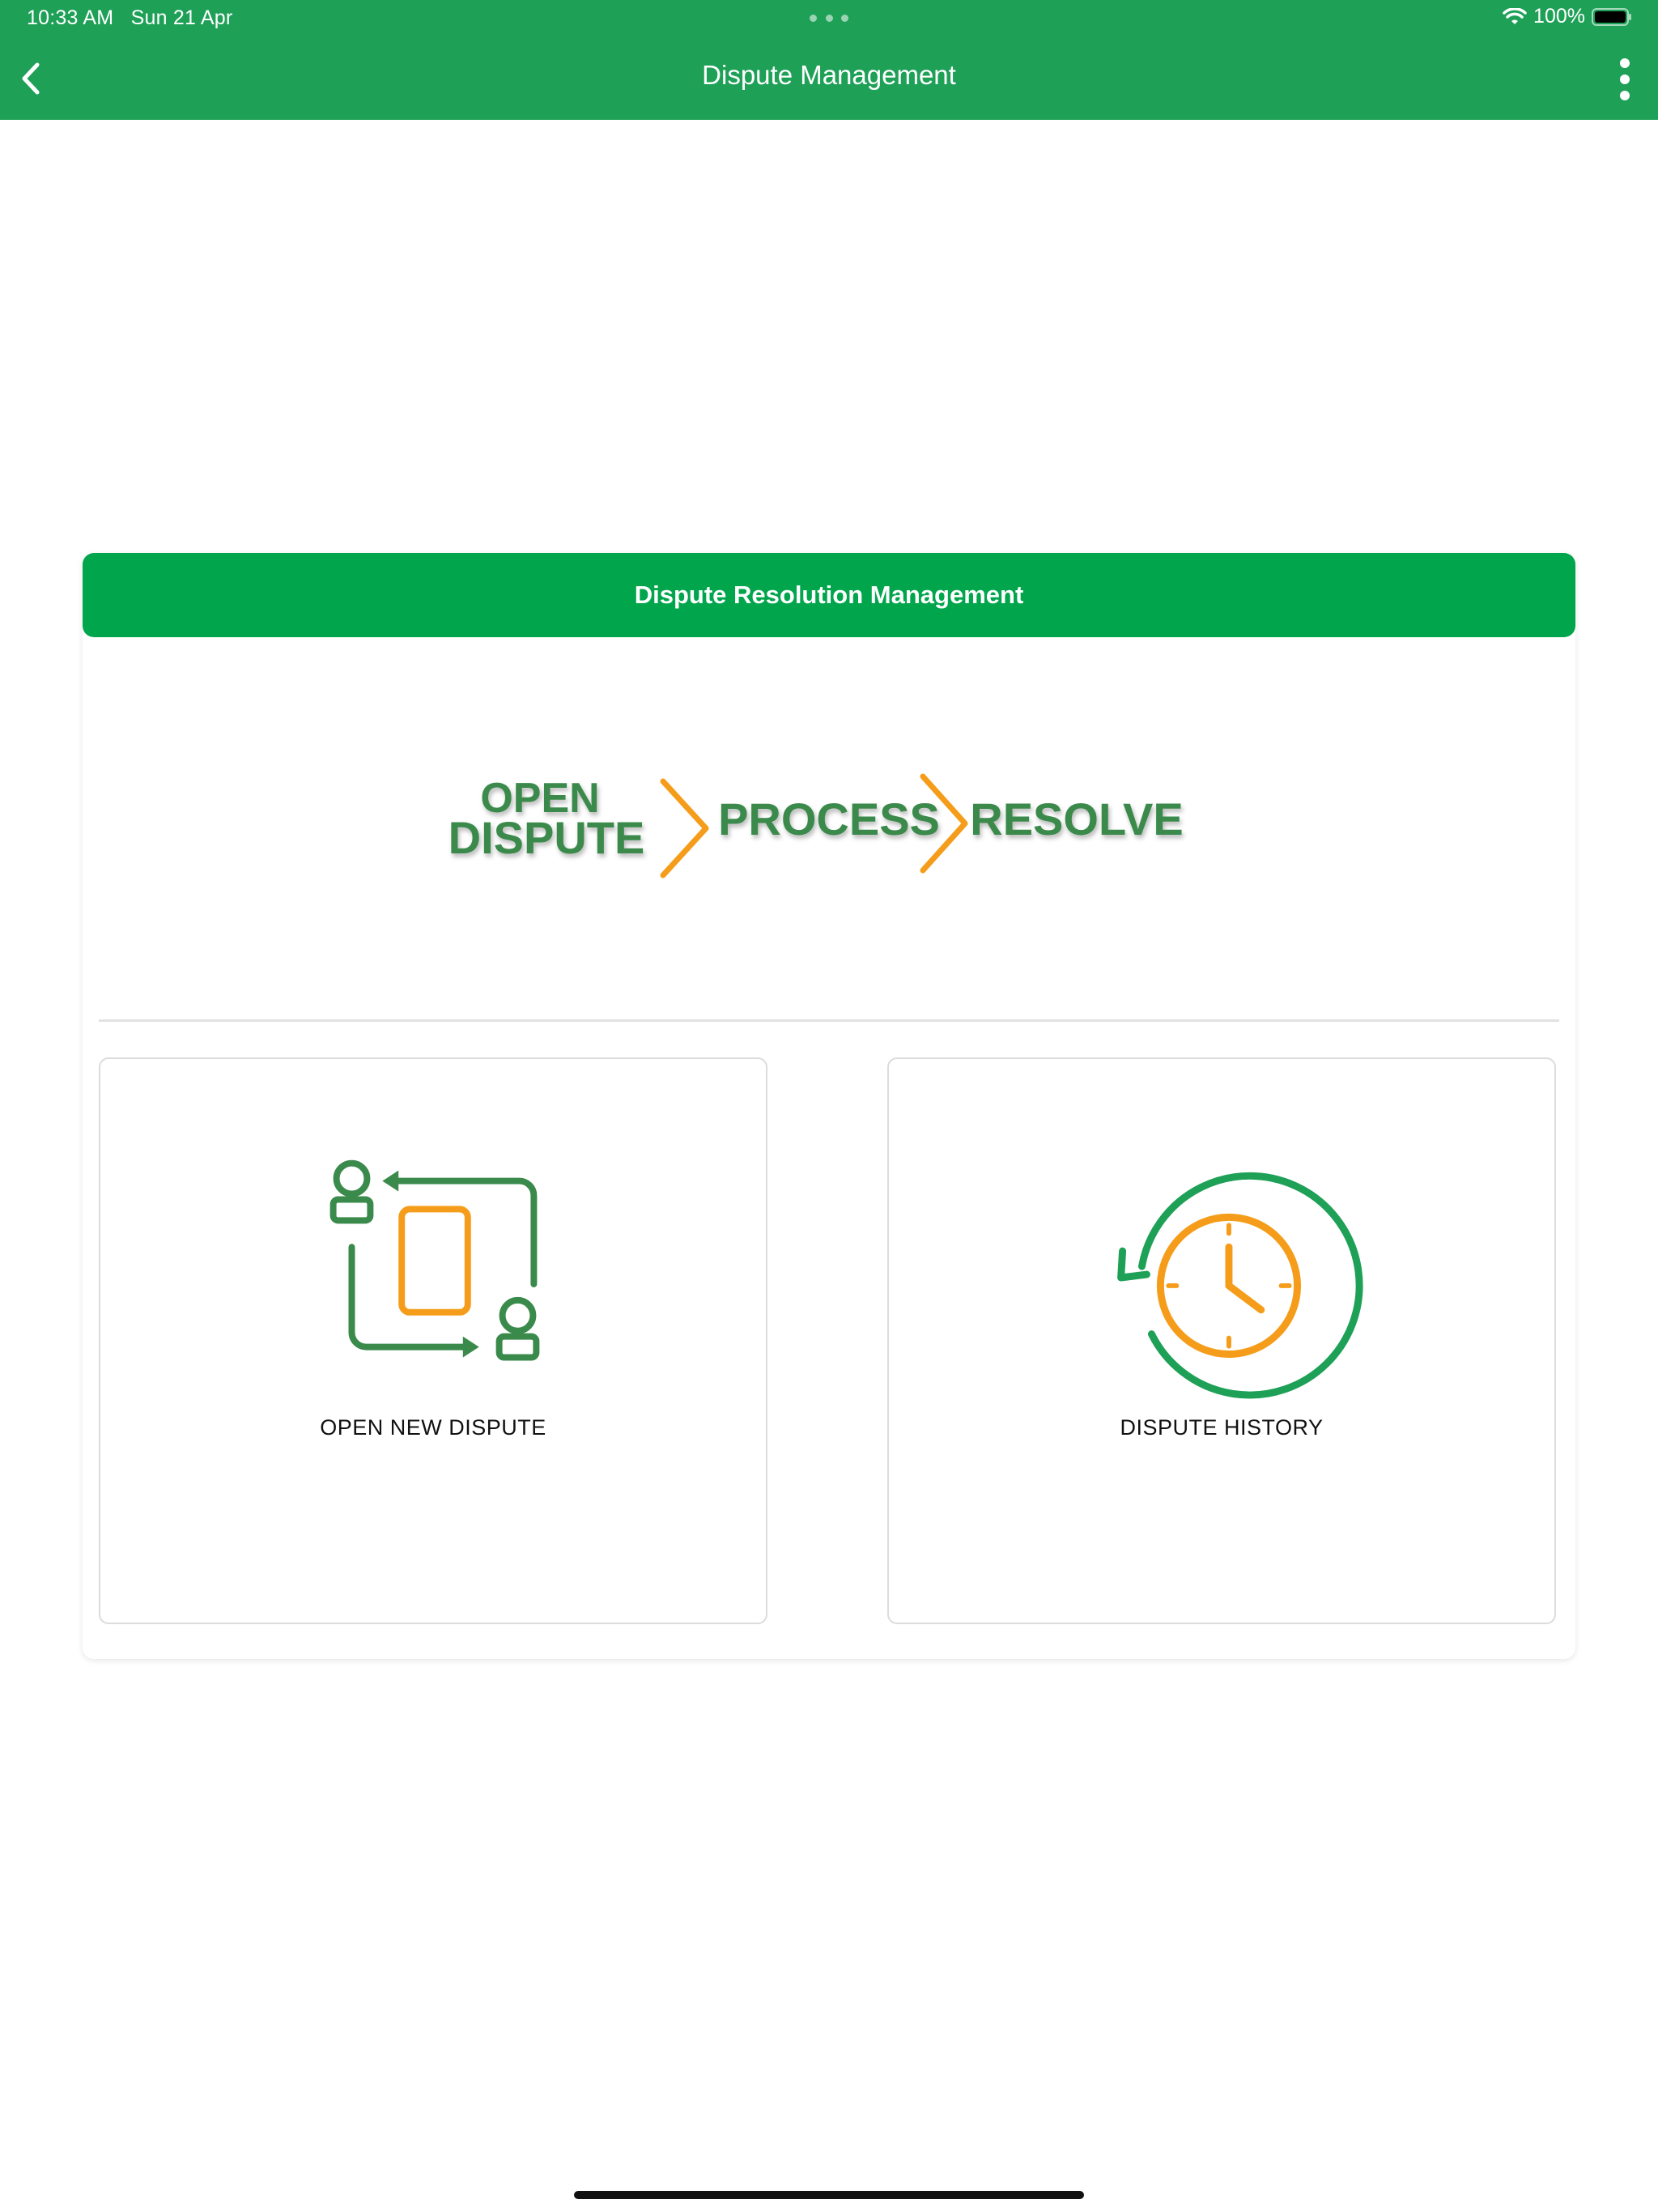 The height and width of the screenshot is (2212, 1658). What do you see at coordinates (181, 18) in the screenshot?
I see `status-date-text: Sun 21 Apr` at bounding box center [181, 18].